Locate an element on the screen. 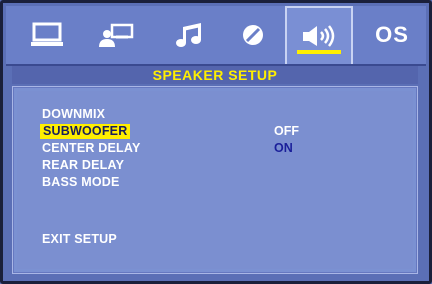  page-title: SPEAKER SETUP is located at coordinates (215, 75).